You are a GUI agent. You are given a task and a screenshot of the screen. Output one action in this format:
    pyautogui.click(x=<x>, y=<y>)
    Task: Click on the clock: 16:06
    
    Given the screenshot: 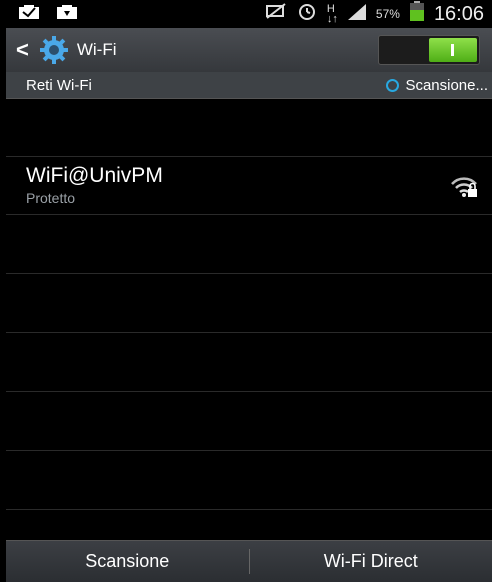 What is the action you would take?
    pyautogui.click(x=459, y=14)
    